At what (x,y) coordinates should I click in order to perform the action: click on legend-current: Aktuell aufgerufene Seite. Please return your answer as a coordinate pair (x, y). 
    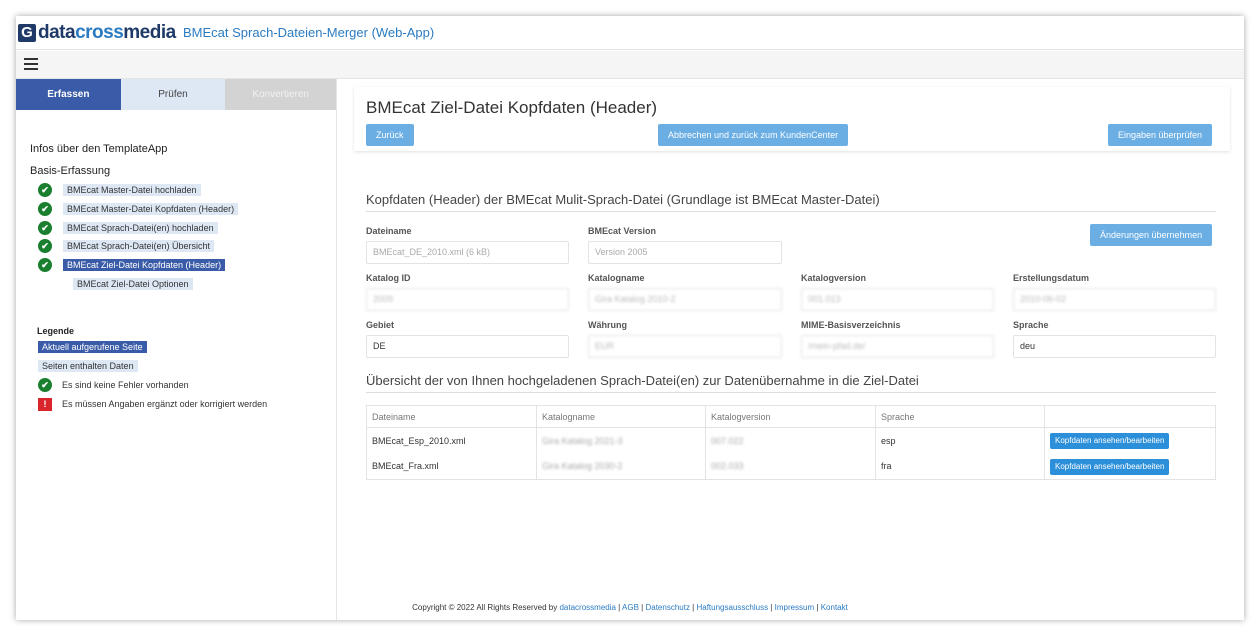
    Looking at the image, I should click on (92, 347).